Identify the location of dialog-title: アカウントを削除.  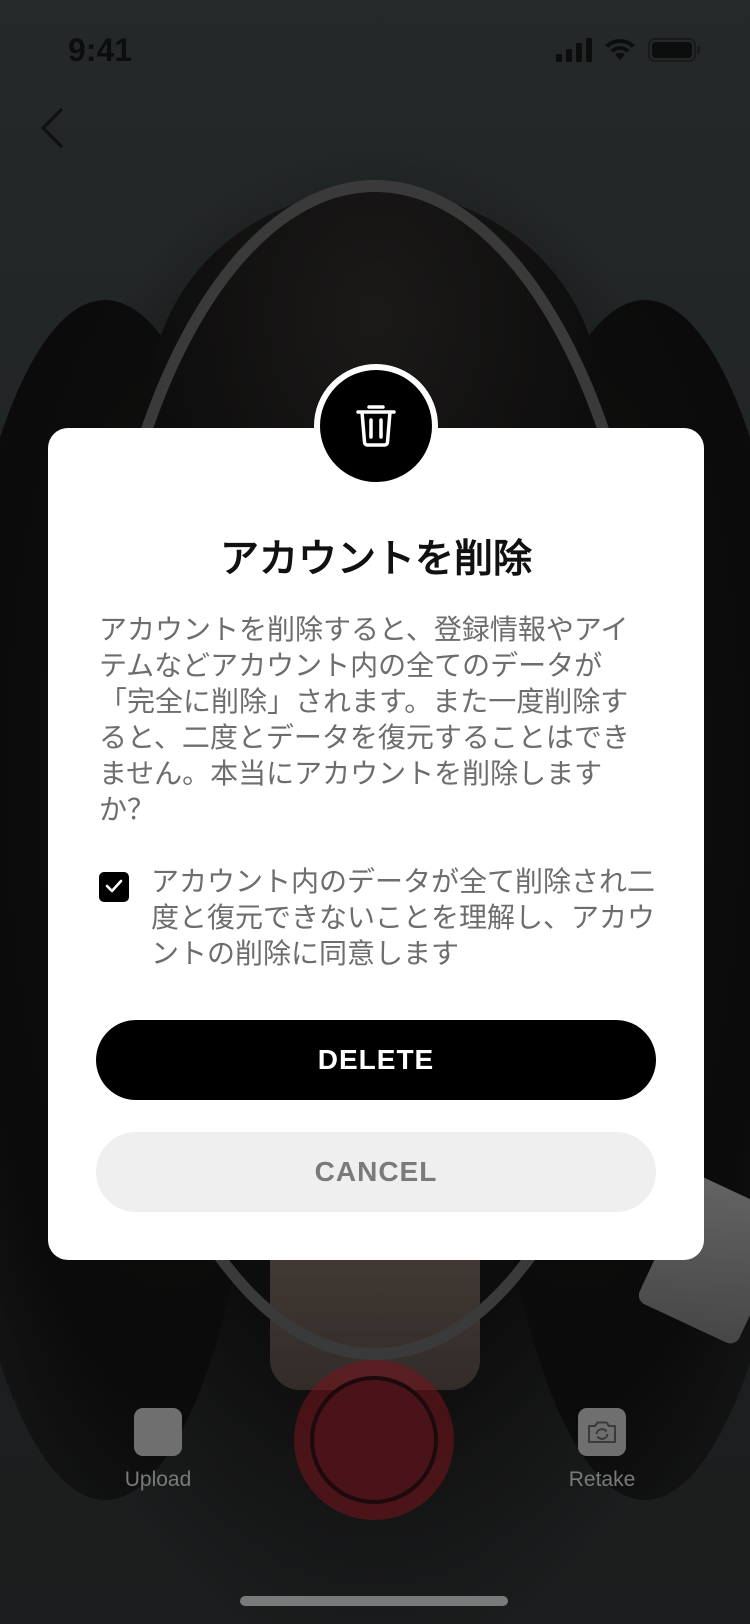
(375, 559).